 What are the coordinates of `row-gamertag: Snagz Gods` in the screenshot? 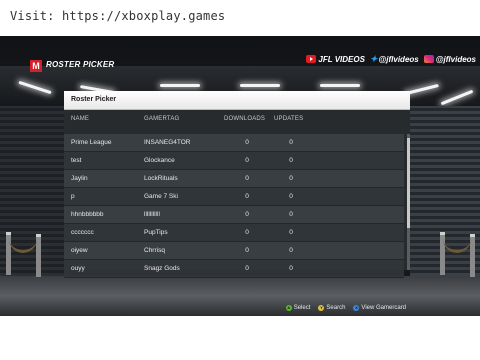 It's located at (162, 268).